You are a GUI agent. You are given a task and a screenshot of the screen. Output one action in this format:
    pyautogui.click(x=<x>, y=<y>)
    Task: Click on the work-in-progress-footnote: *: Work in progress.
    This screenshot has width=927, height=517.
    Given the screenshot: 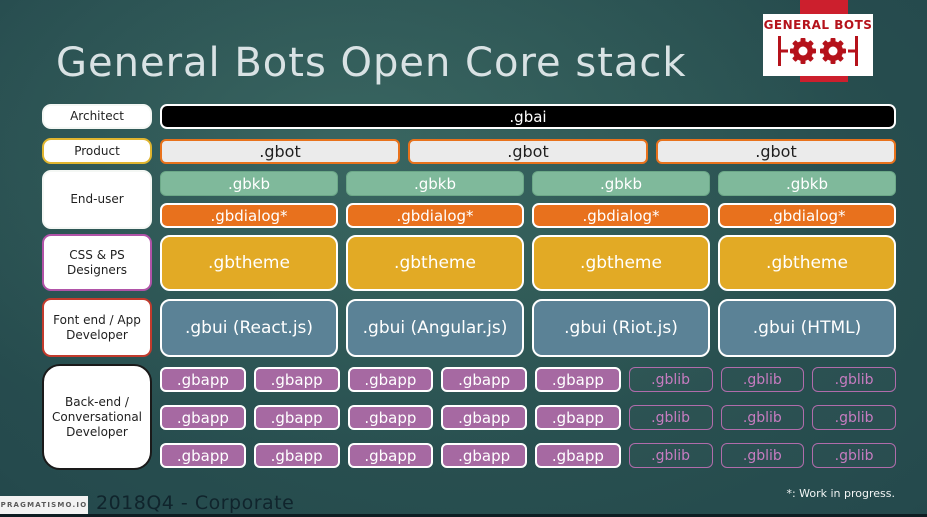 What is the action you would take?
    pyautogui.click(x=840, y=493)
    